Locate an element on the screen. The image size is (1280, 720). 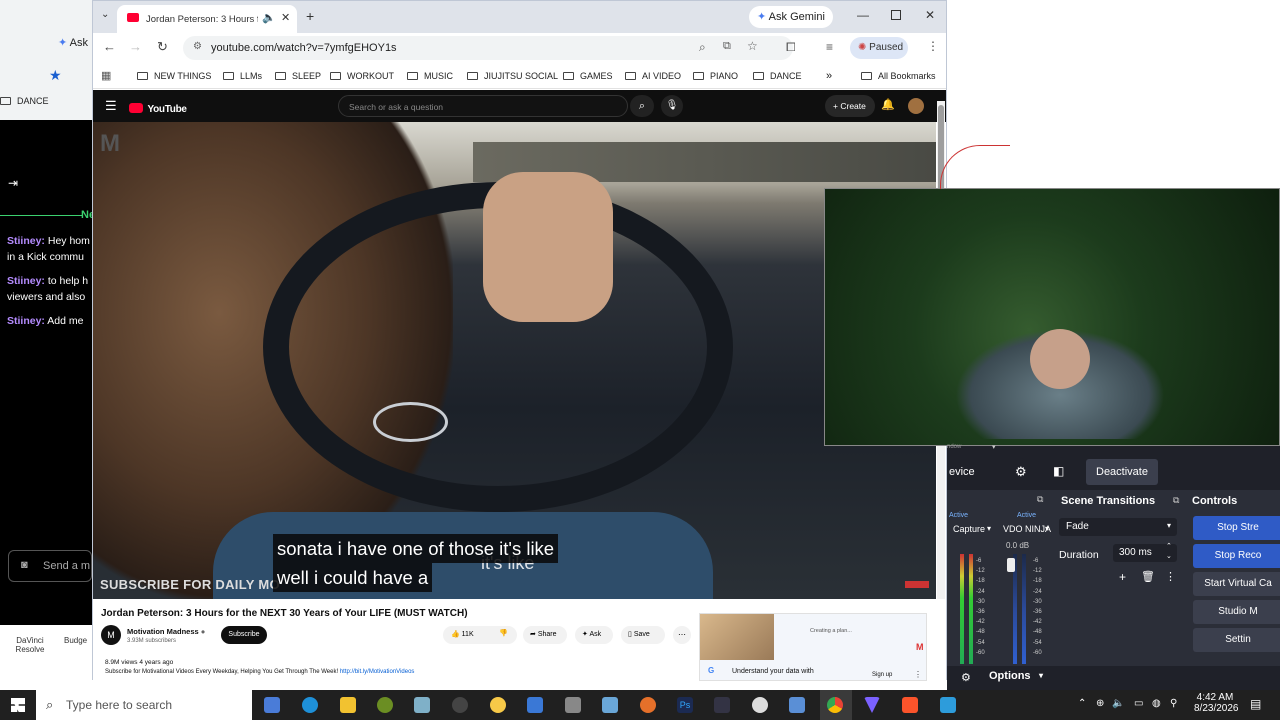
youtube-search-input: Search or ask a question is located at coordinates (483, 106).